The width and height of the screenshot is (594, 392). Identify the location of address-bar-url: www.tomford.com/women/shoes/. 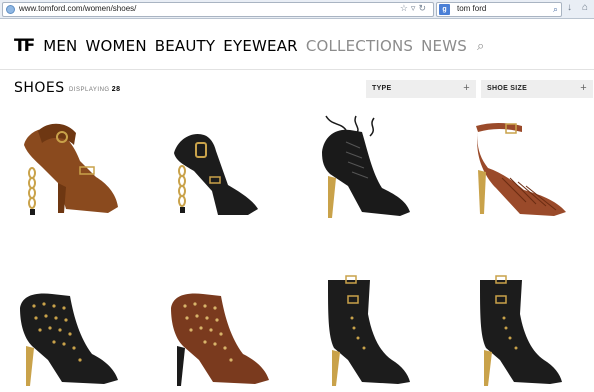
(77, 8).